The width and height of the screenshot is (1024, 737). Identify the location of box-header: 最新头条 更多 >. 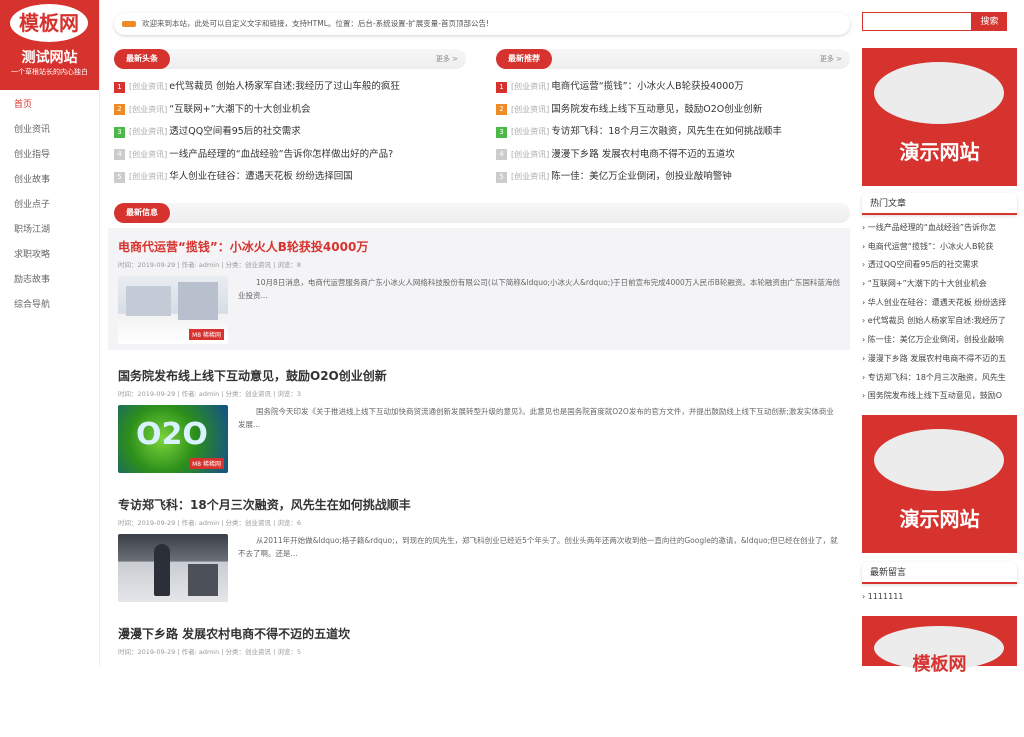
(290, 59).